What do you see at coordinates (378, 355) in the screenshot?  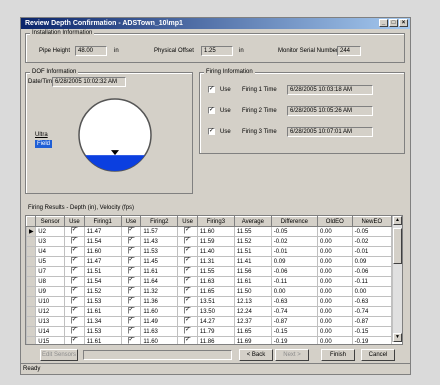 I see `cancel-button: Cancel` at bounding box center [378, 355].